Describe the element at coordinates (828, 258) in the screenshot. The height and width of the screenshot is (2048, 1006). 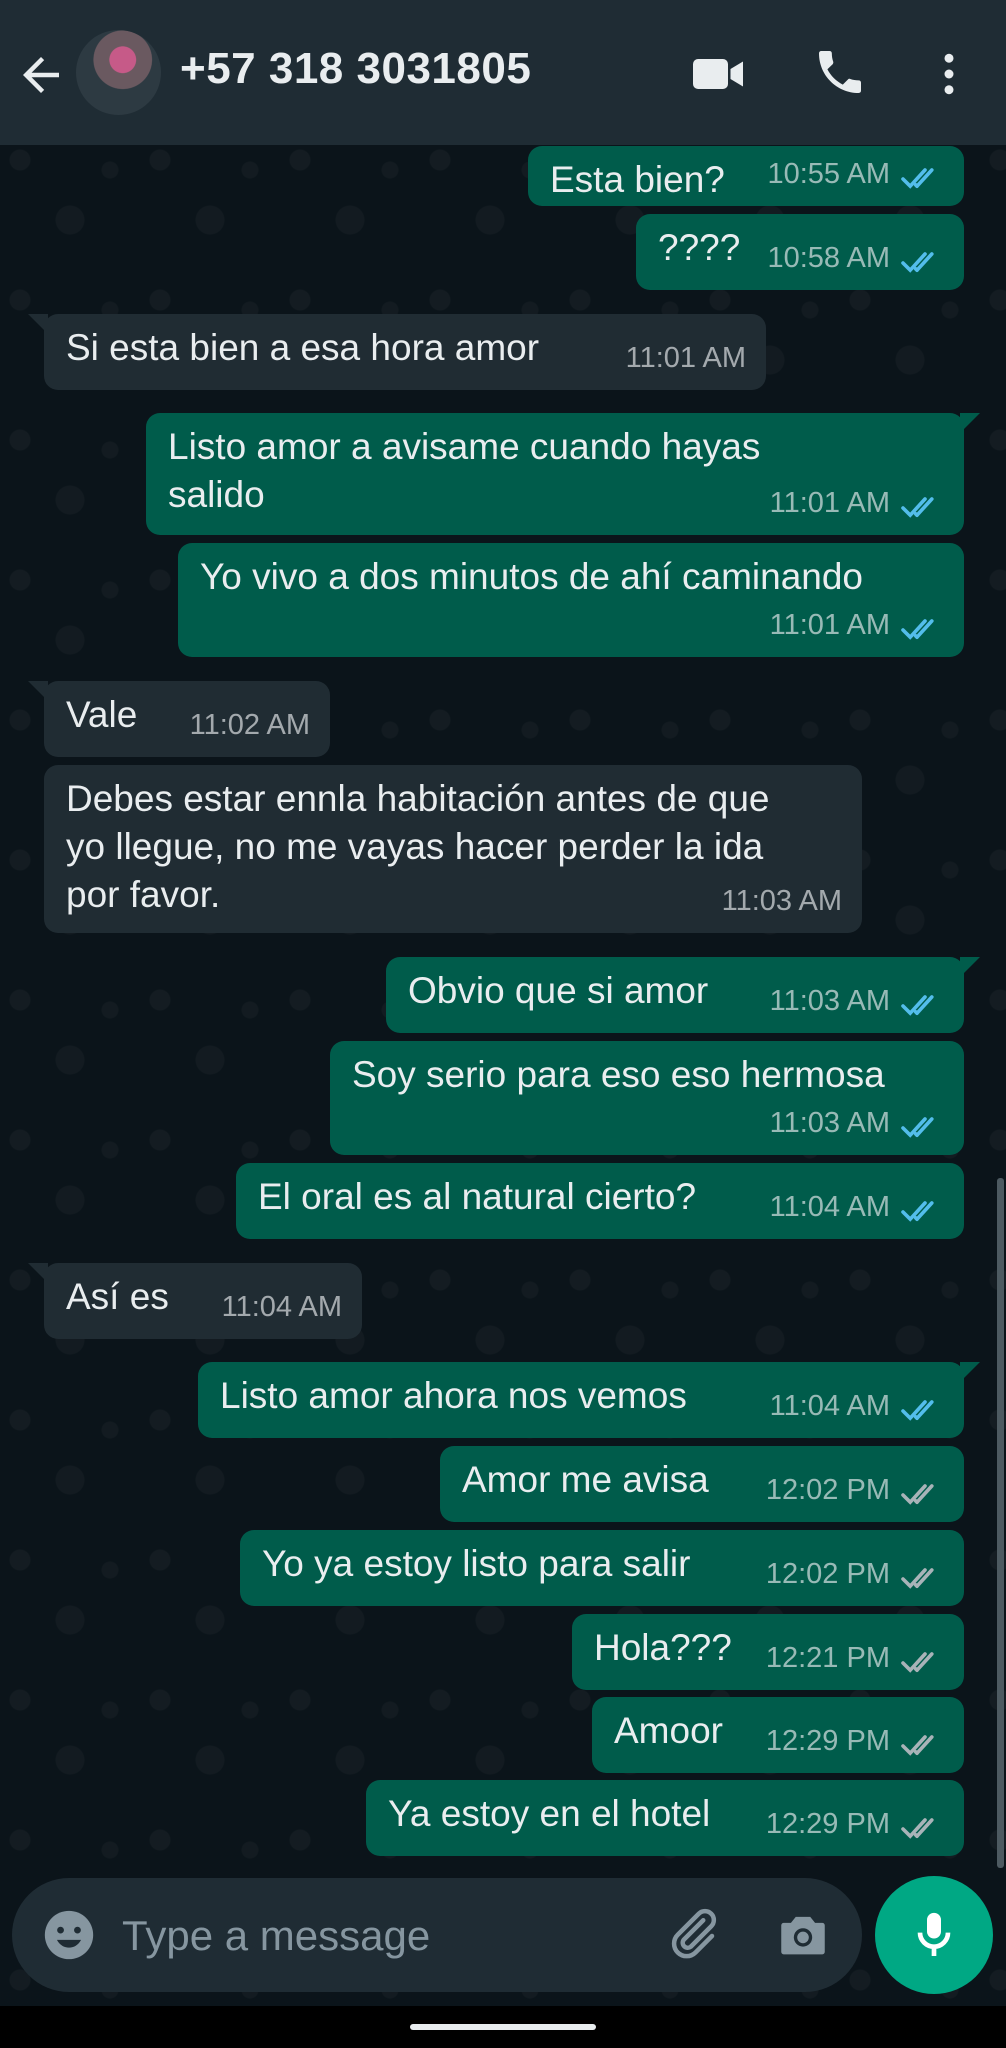
I see `message-time: 10:58 AM` at that location.